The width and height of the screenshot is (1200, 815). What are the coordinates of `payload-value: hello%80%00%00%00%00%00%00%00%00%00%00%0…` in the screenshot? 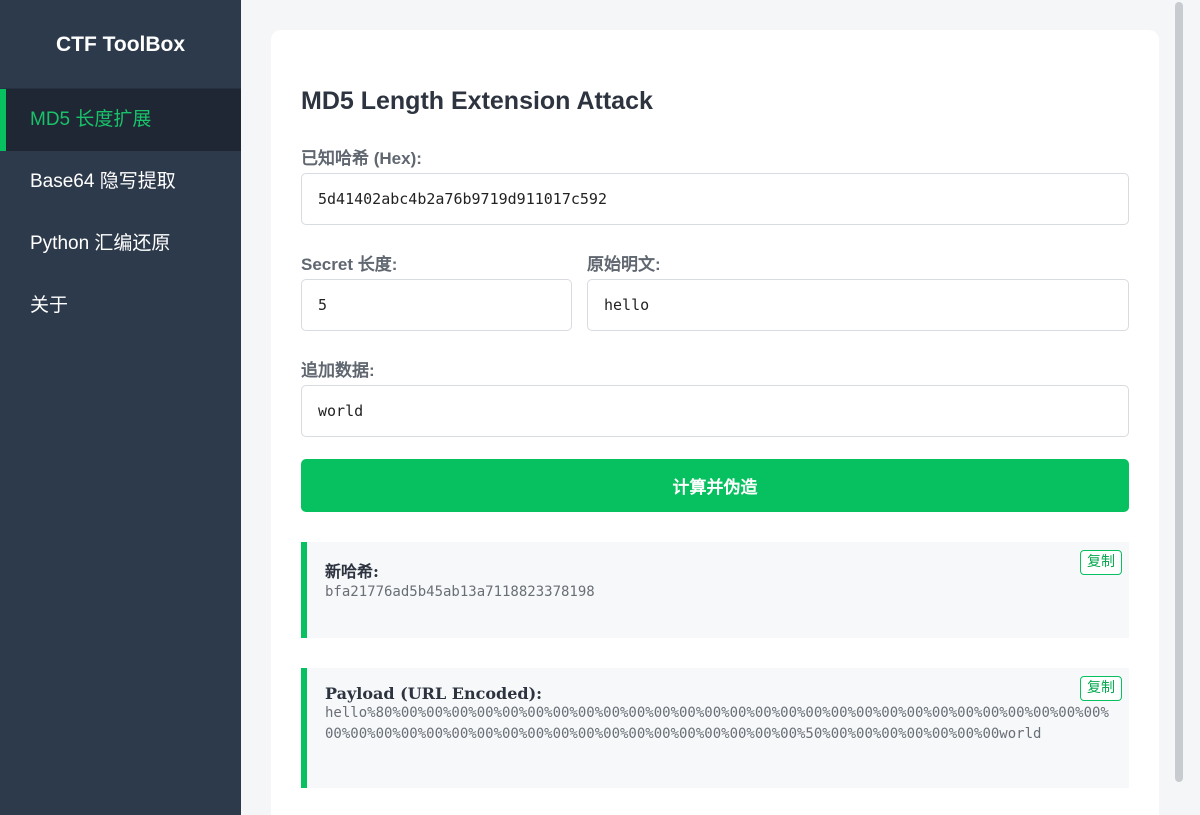 It's located at (717, 723).